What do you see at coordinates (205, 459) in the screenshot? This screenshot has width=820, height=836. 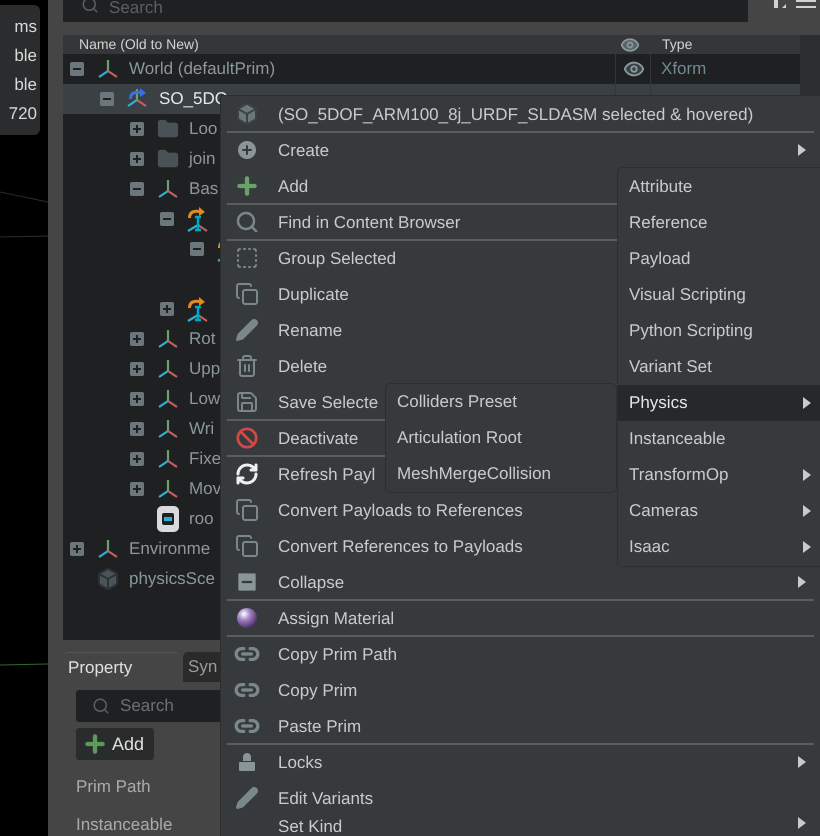 I see `prim-name: Fixe` at bounding box center [205, 459].